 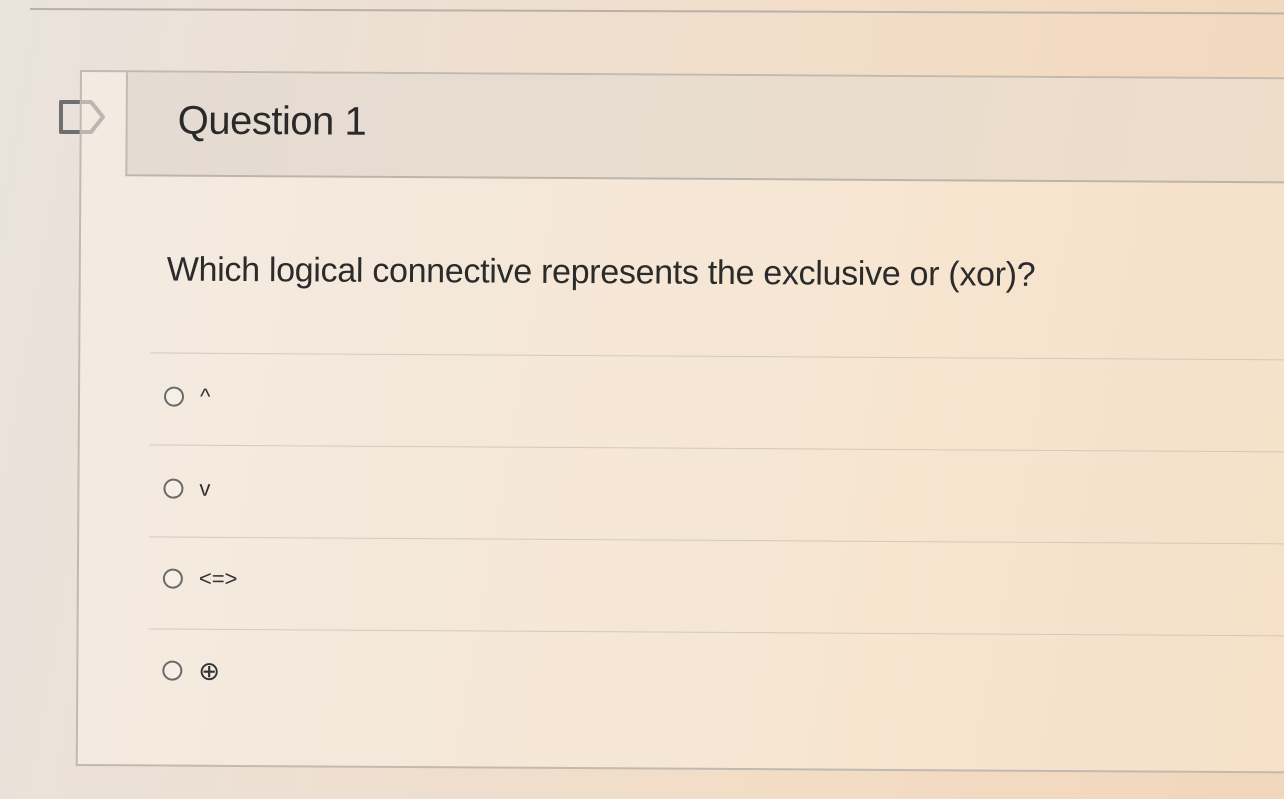 What do you see at coordinates (704, 128) in the screenshot?
I see `question-header: Question 1` at bounding box center [704, 128].